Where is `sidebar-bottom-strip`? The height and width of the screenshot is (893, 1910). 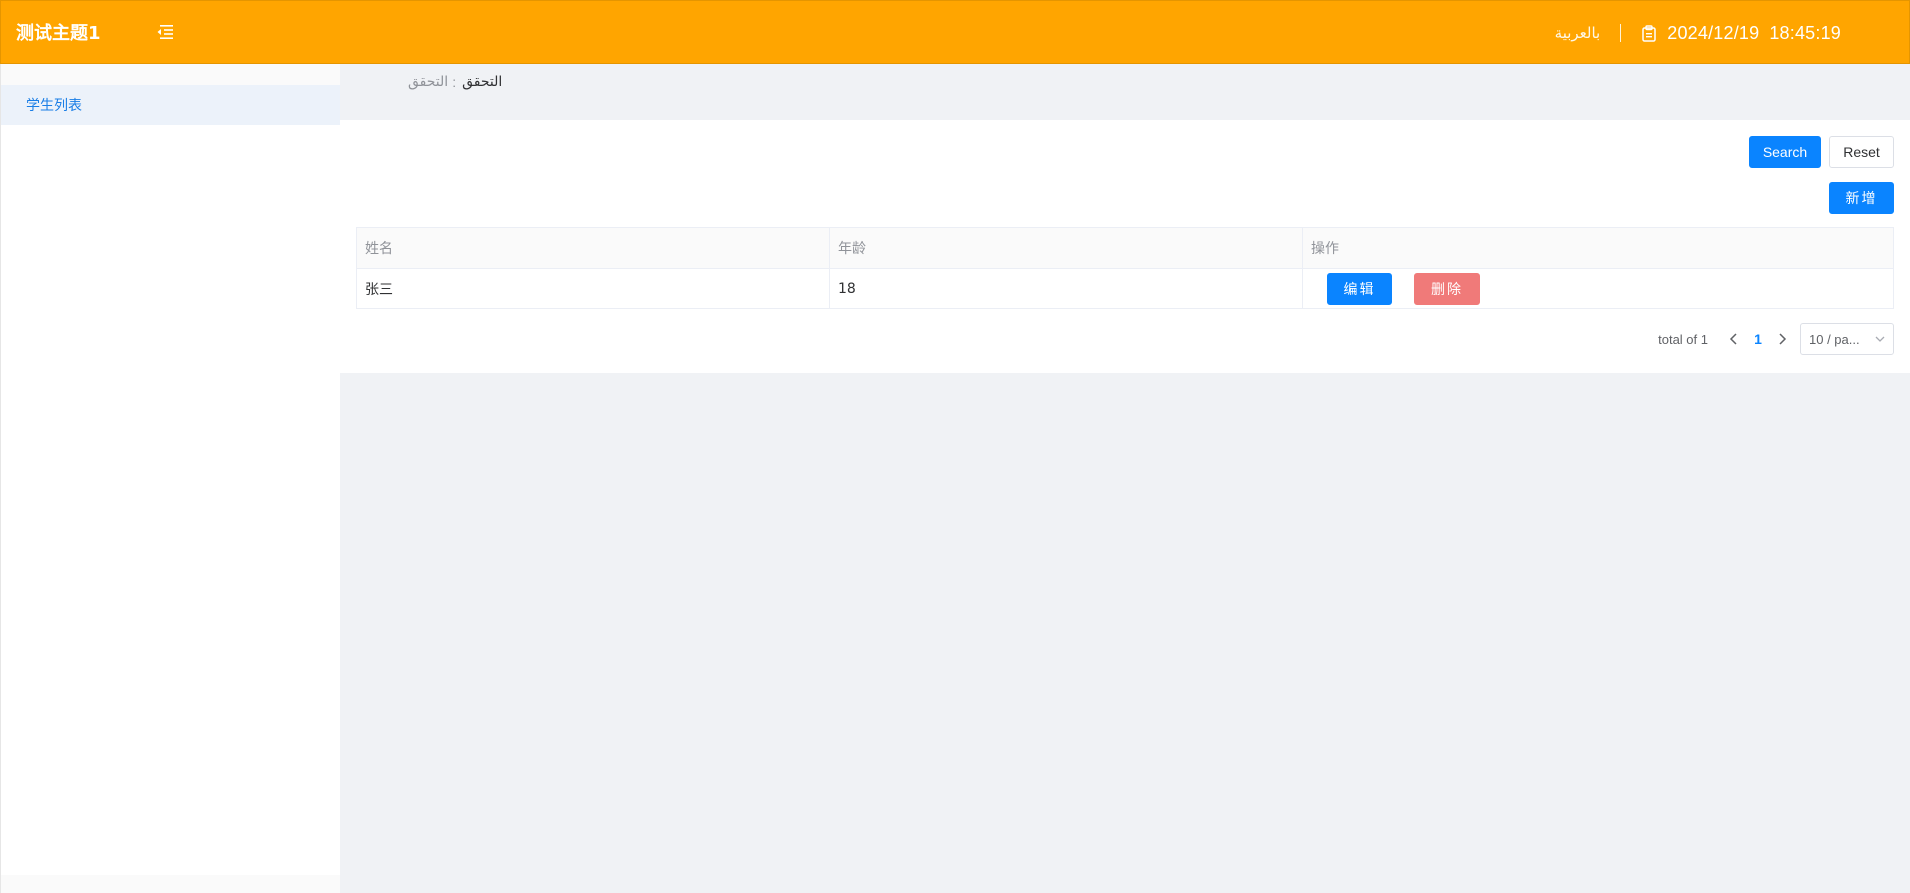
sidebar-bottom-strip is located at coordinates (170, 884).